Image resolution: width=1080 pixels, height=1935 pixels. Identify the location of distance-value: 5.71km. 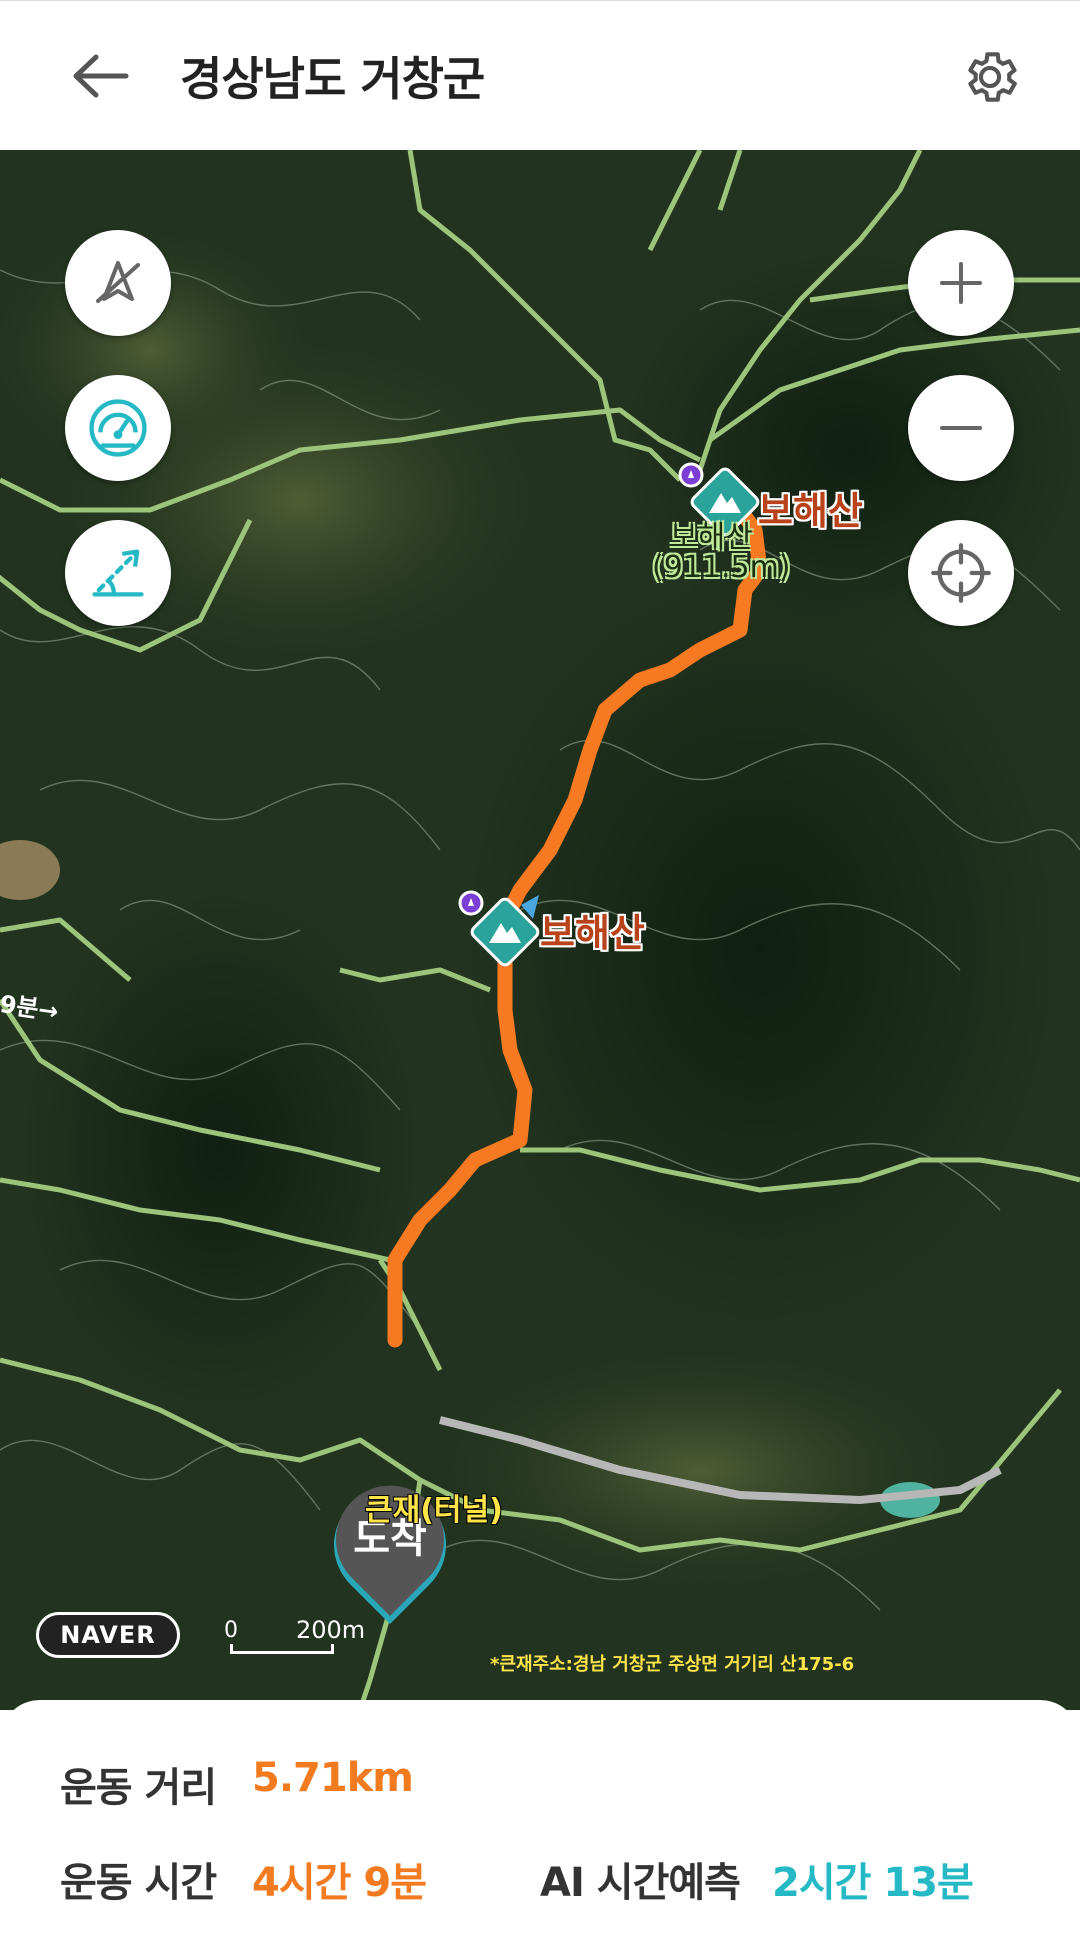
(333, 1778).